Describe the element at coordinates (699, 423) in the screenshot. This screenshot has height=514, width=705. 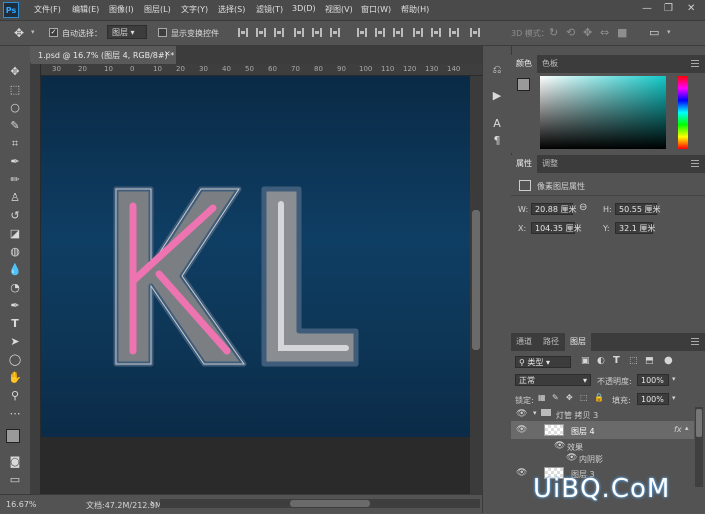
I see `layers-scroll-thumb` at that location.